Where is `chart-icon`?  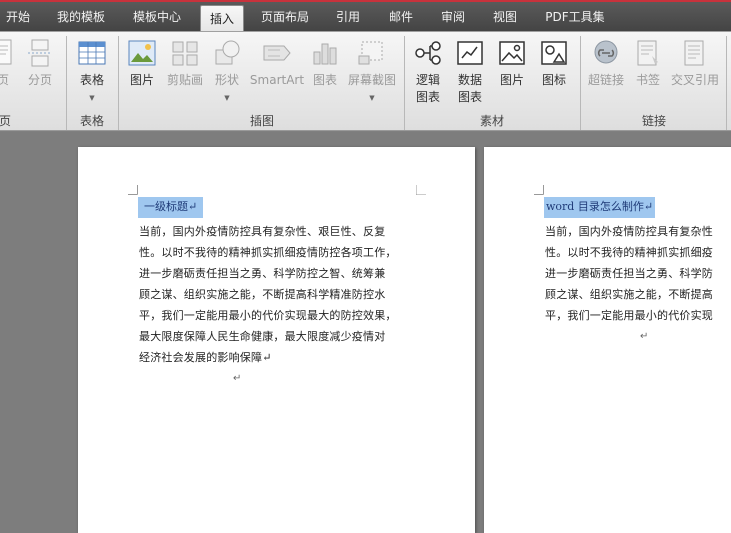 chart-icon is located at coordinates (325, 54).